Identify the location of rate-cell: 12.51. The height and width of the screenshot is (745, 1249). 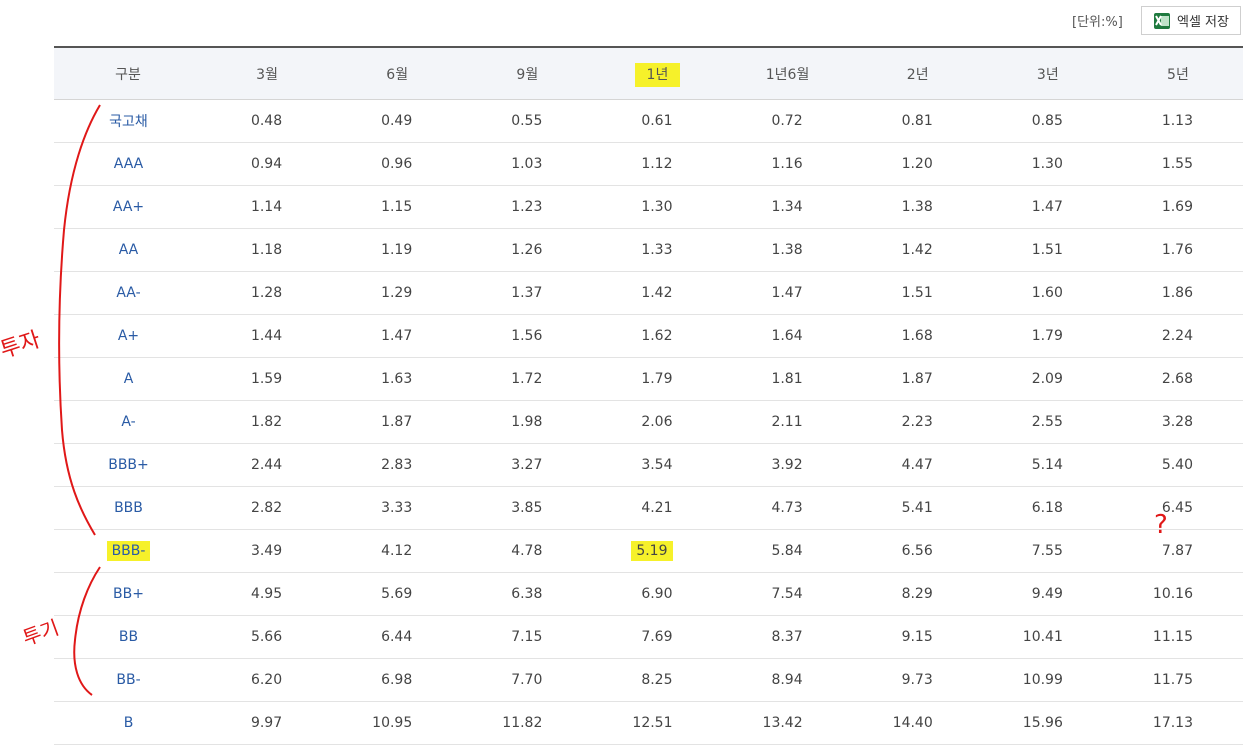
(657, 723).